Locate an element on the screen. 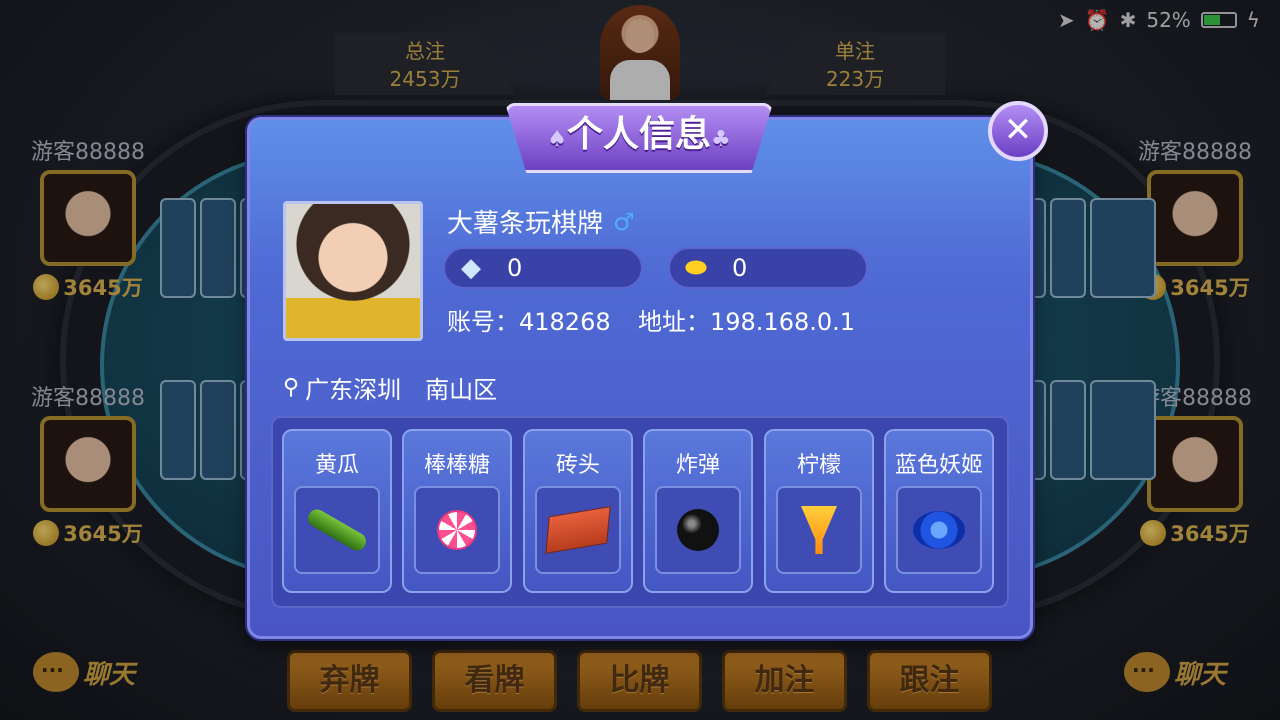 The width and height of the screenshot is (1280, 720). profile-avatar is located at coordinates (353, 271).